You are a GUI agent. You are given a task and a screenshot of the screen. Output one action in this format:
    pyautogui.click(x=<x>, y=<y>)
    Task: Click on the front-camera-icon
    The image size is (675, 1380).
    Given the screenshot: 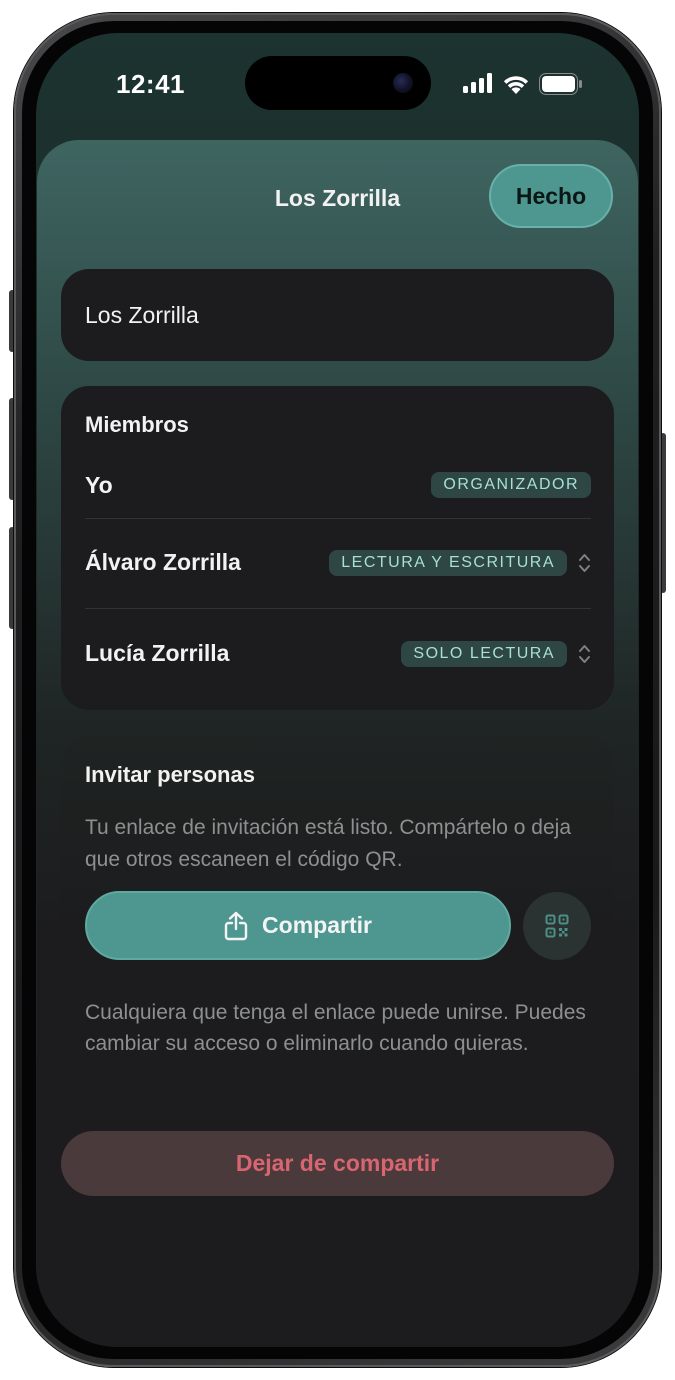 What is the action you would take?
    pyautogui.click(x=403, y=83)
    